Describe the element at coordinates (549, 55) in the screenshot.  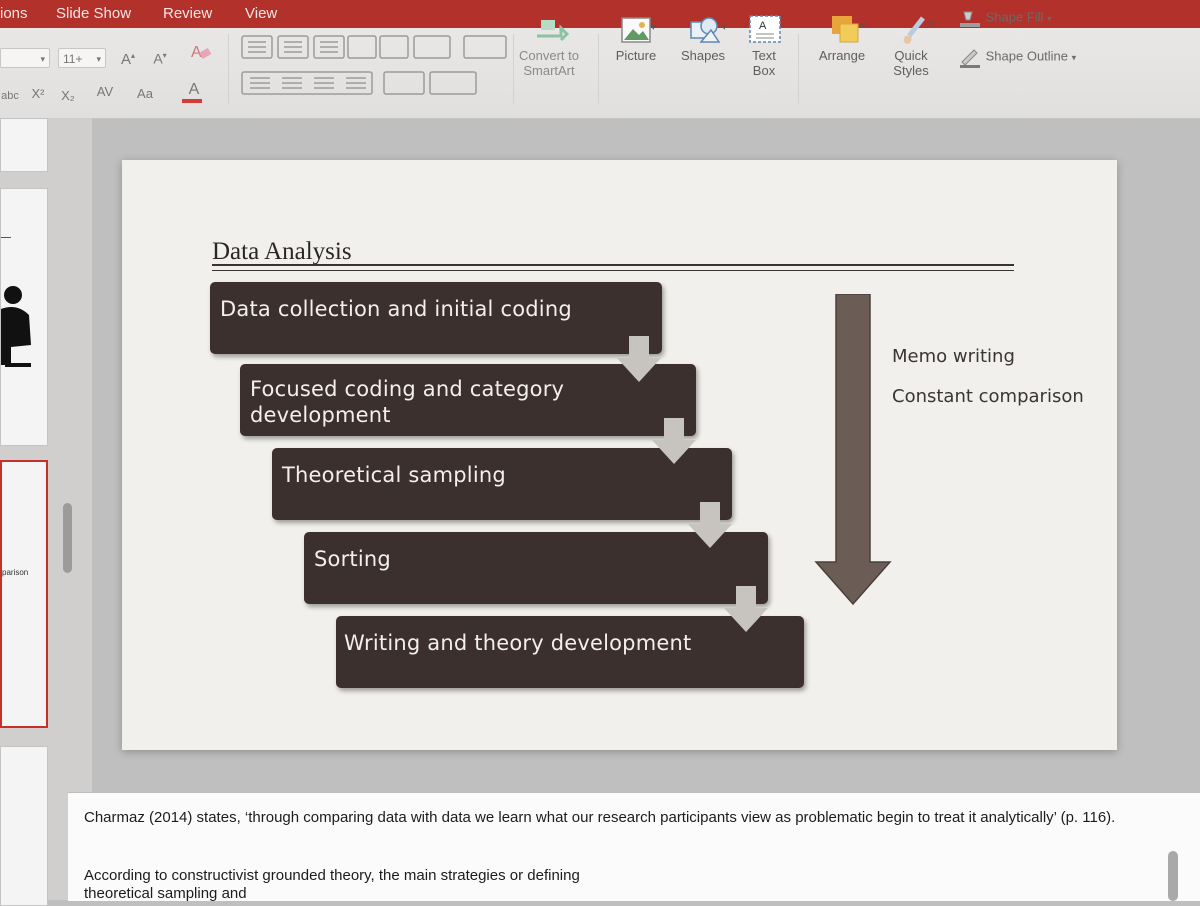
I see `convert-smartart-label-line1: Convert to` at that location.